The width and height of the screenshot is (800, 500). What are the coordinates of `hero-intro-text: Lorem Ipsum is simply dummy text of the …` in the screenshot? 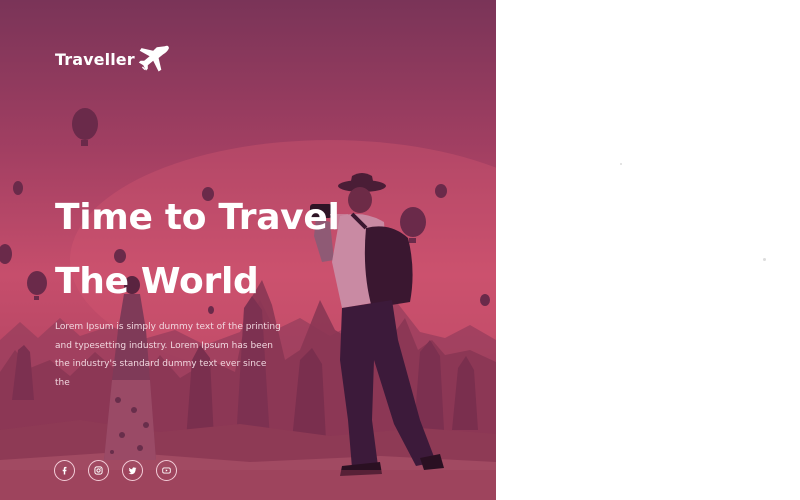 It's located at (168, 355).